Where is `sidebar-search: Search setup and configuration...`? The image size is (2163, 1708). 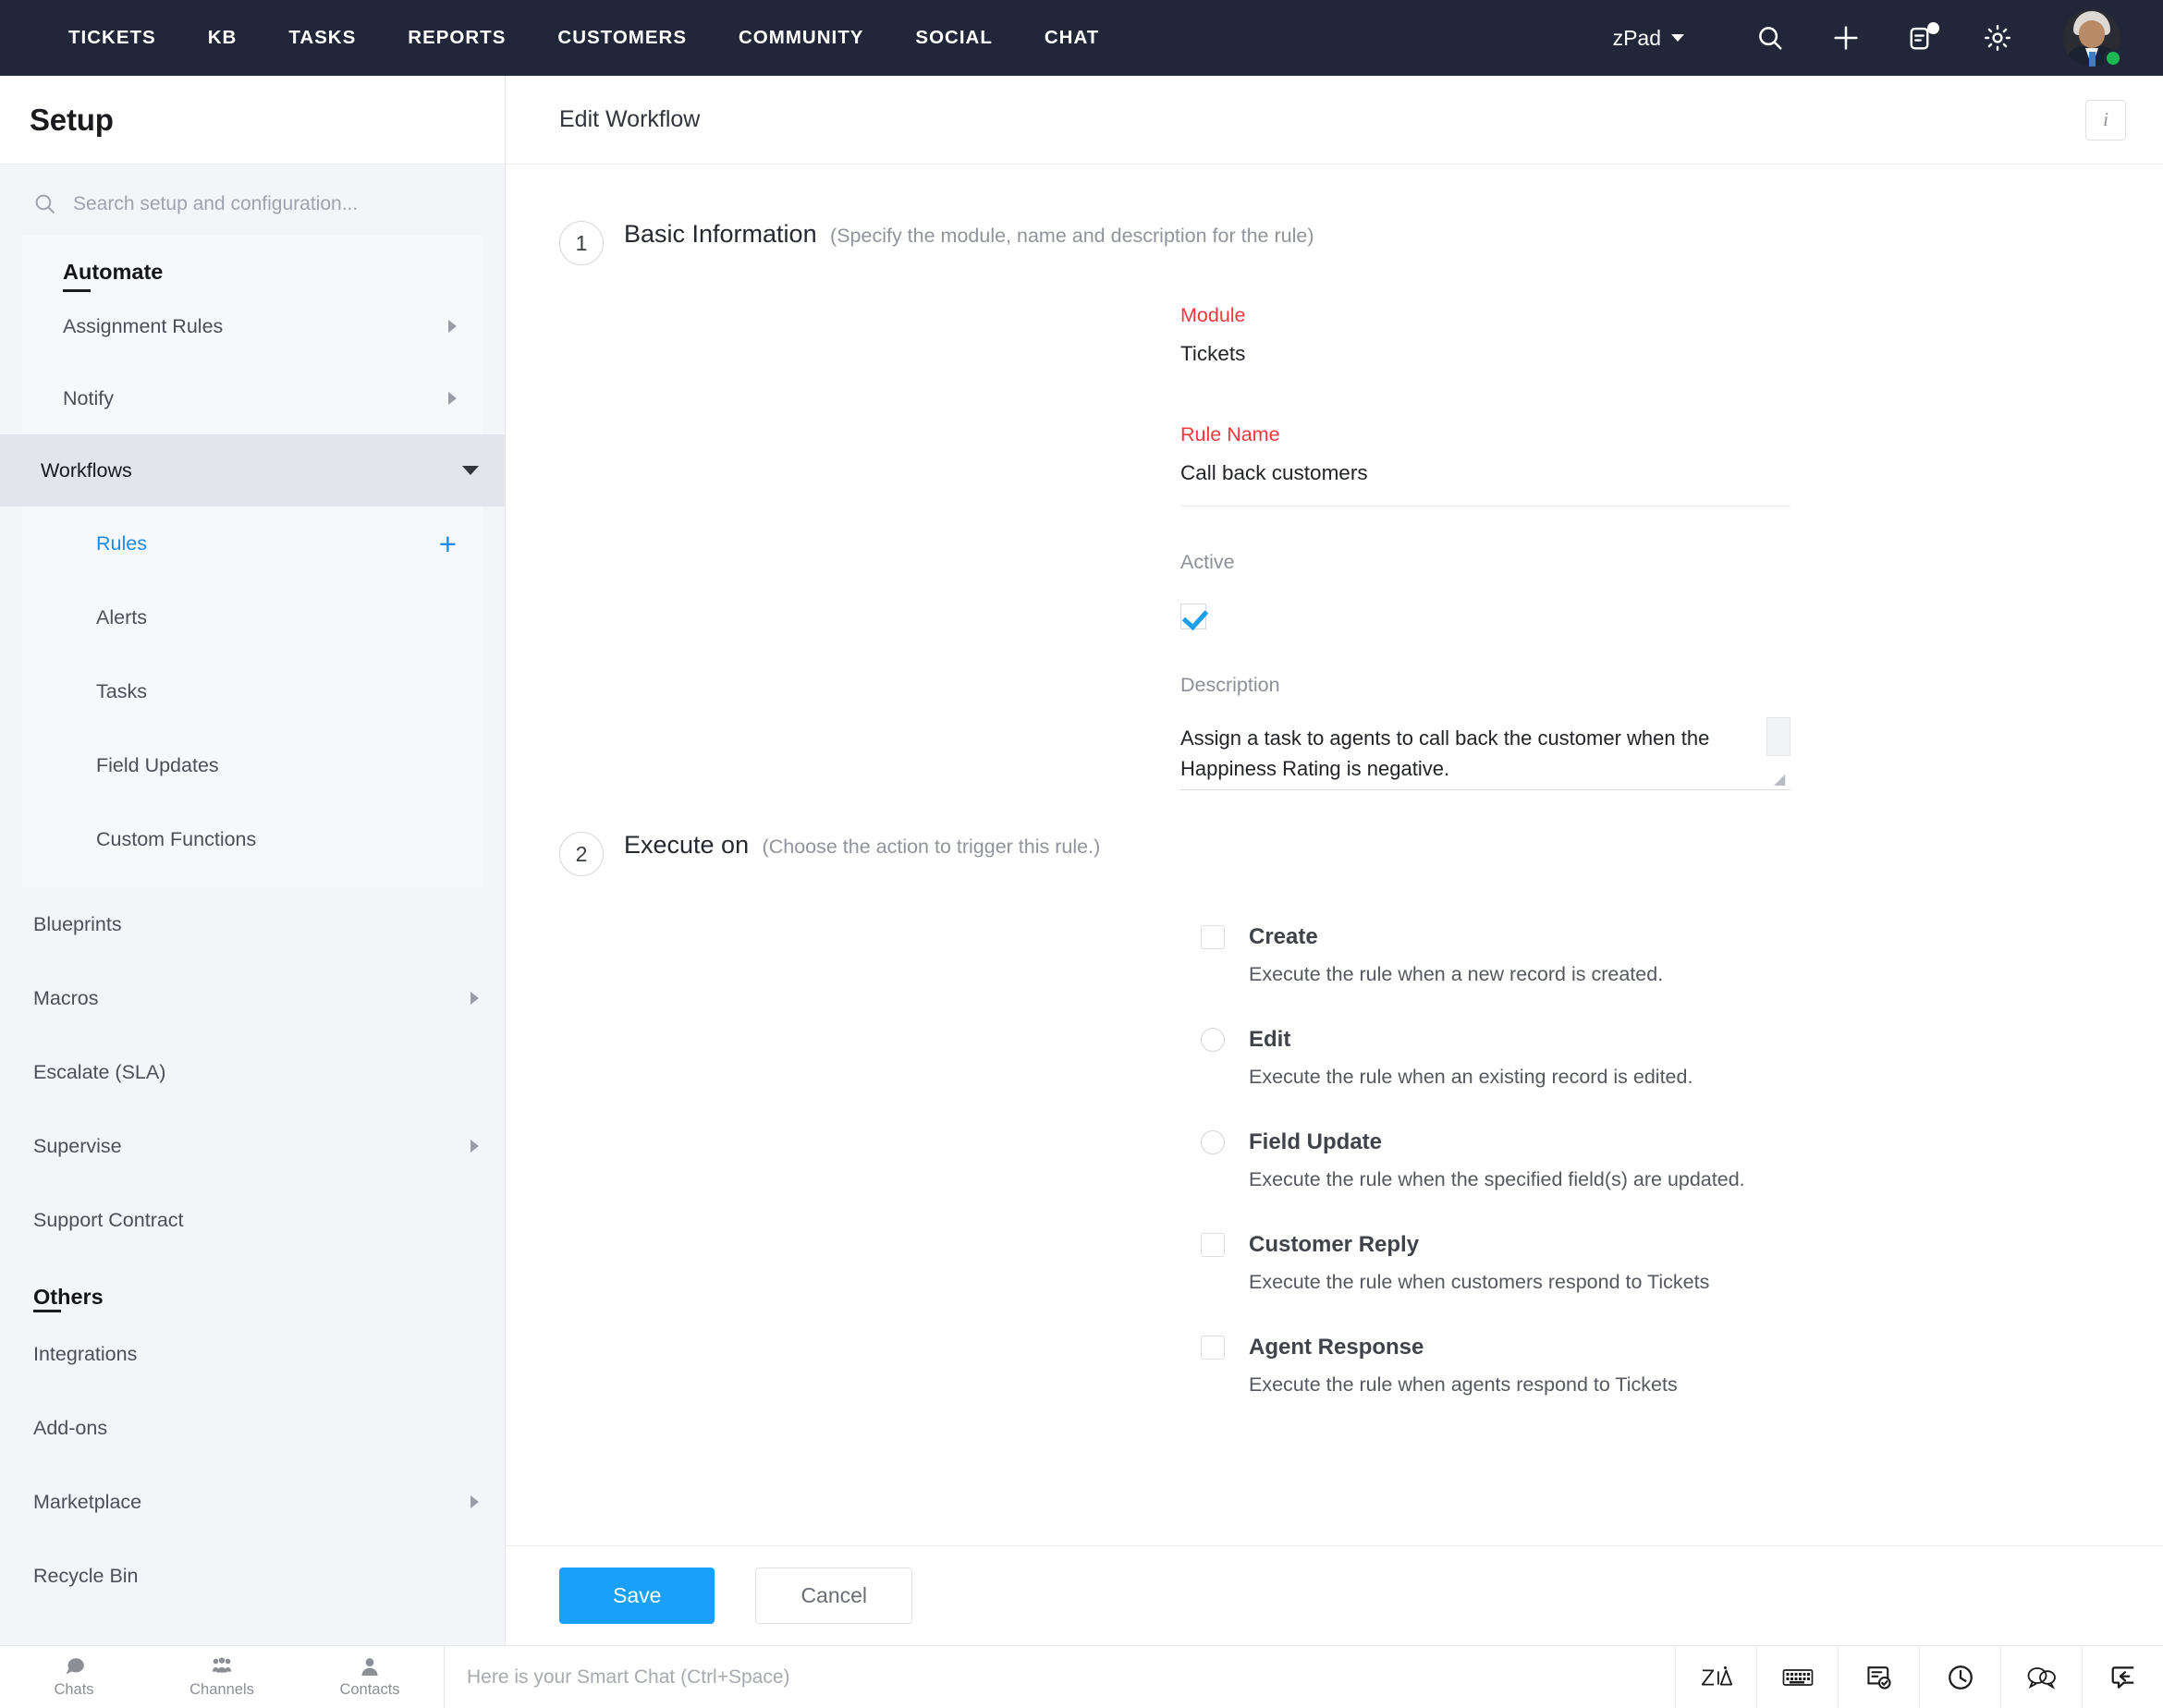
sidebar-search: Search setup and configuration... is located at coordinates (252, 200).